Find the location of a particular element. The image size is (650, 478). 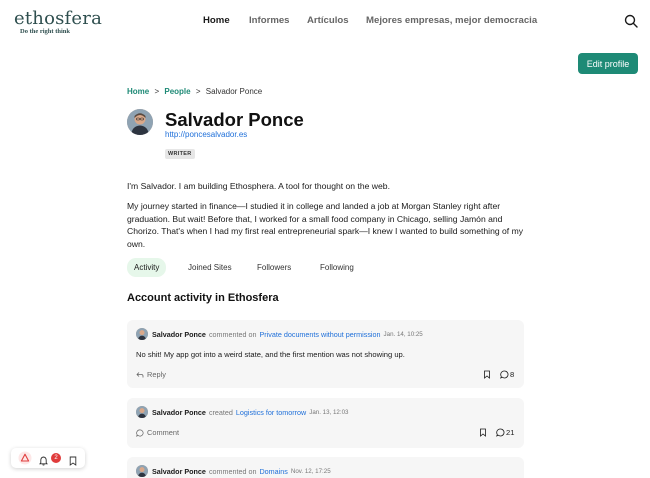

activity-date: Jan. 14, 10:25 is located at coordinates (403, 334).